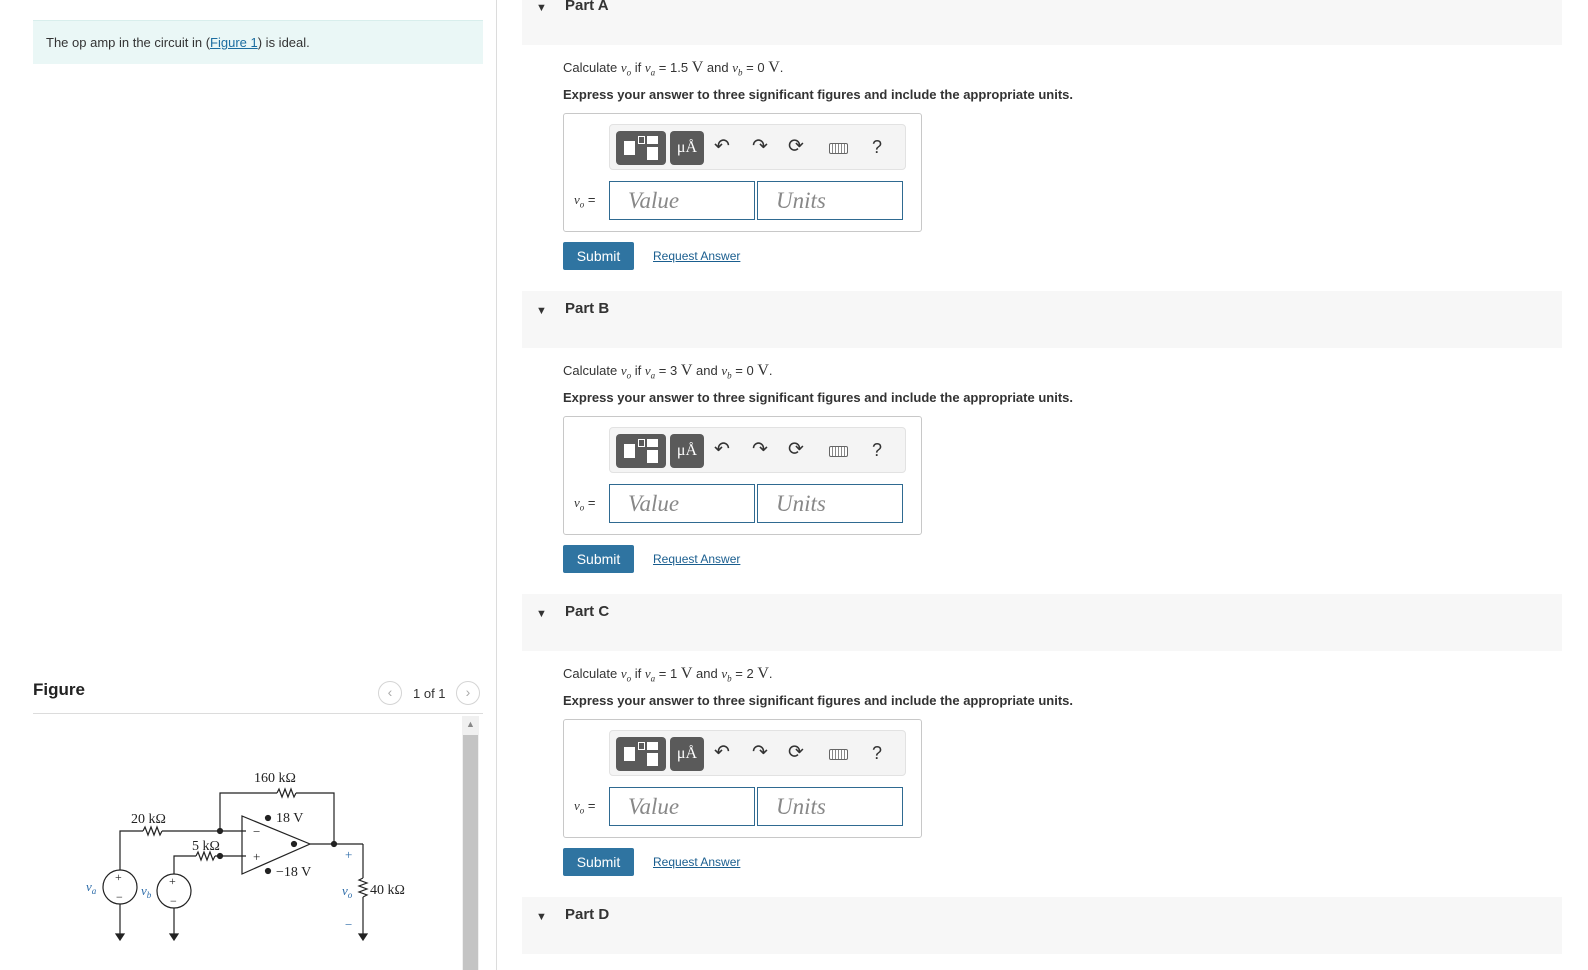 This screenshot has height=970, width=1588. I want to click on figure-title: Figure, so click(59, 689).